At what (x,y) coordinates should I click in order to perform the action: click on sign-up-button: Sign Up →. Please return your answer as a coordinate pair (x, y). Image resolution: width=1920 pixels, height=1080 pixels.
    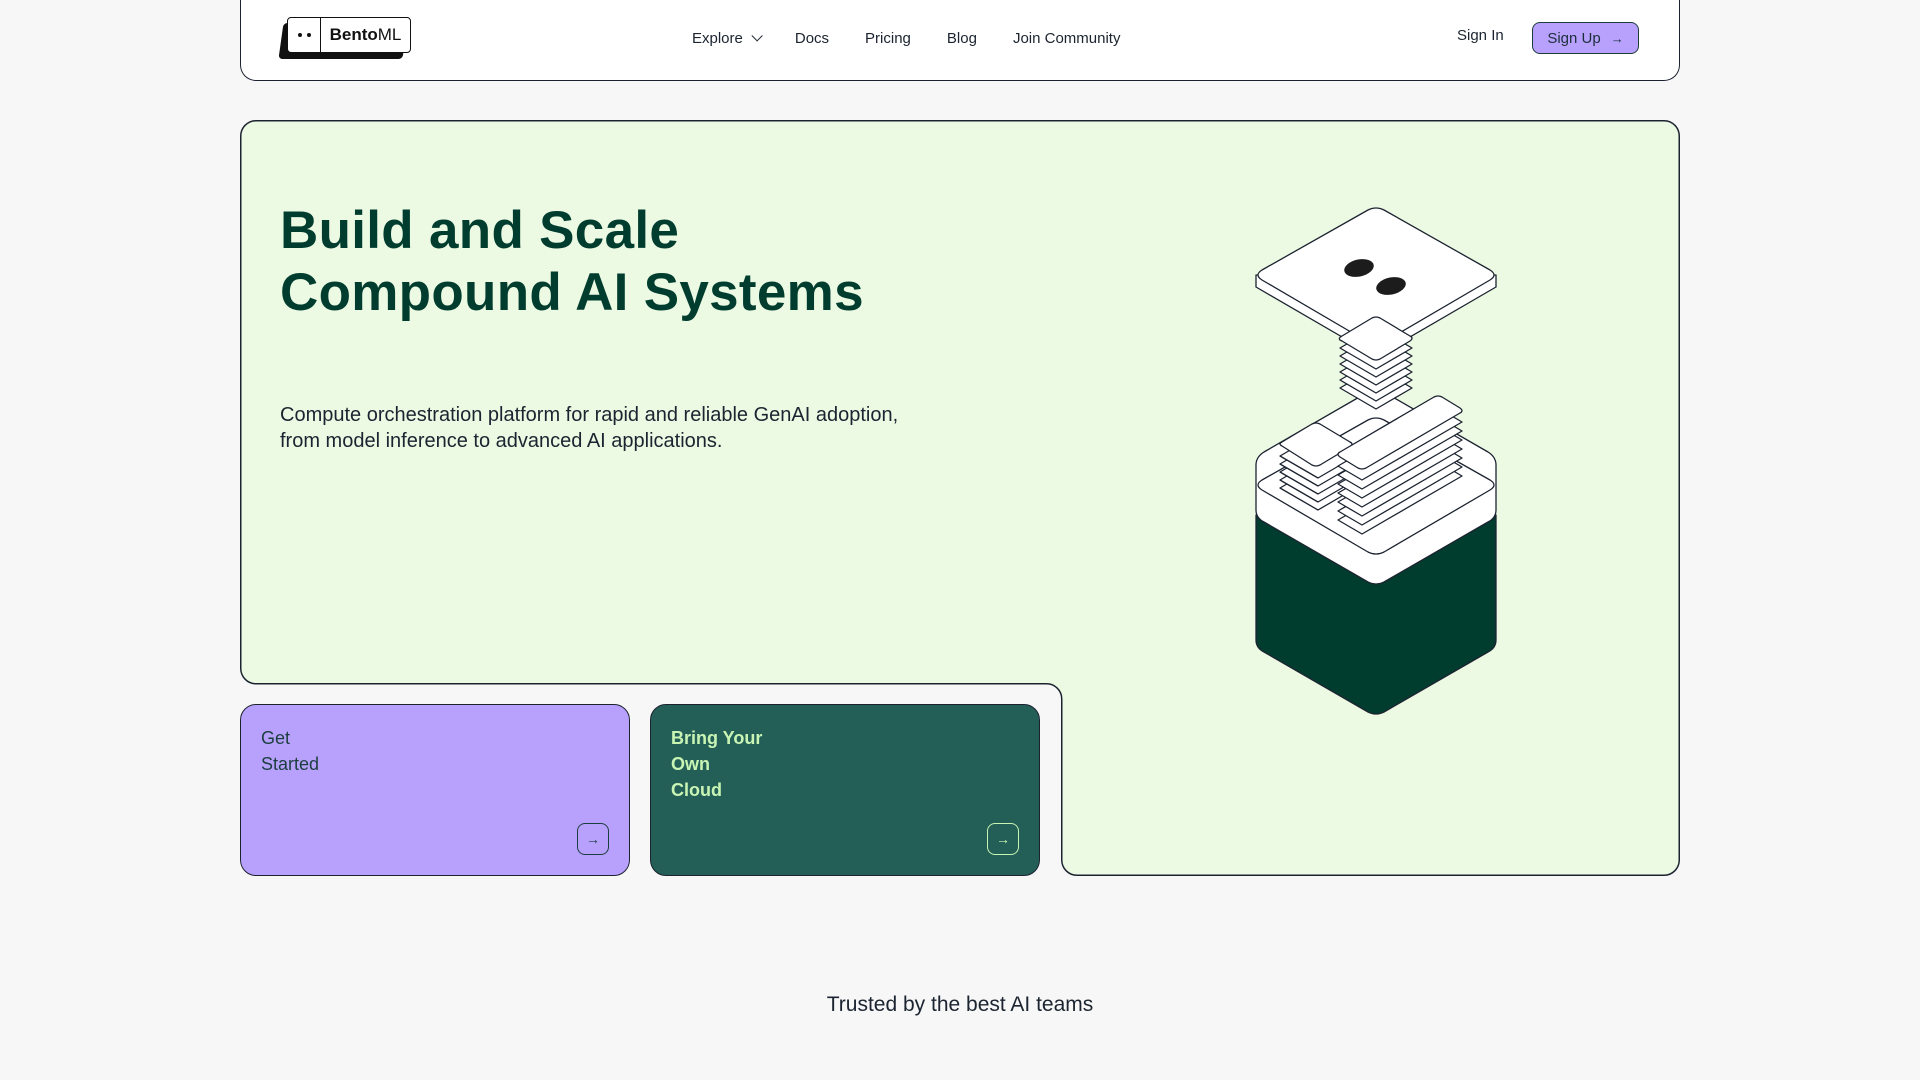
    Looking at the image, I should click on (1585, 38).